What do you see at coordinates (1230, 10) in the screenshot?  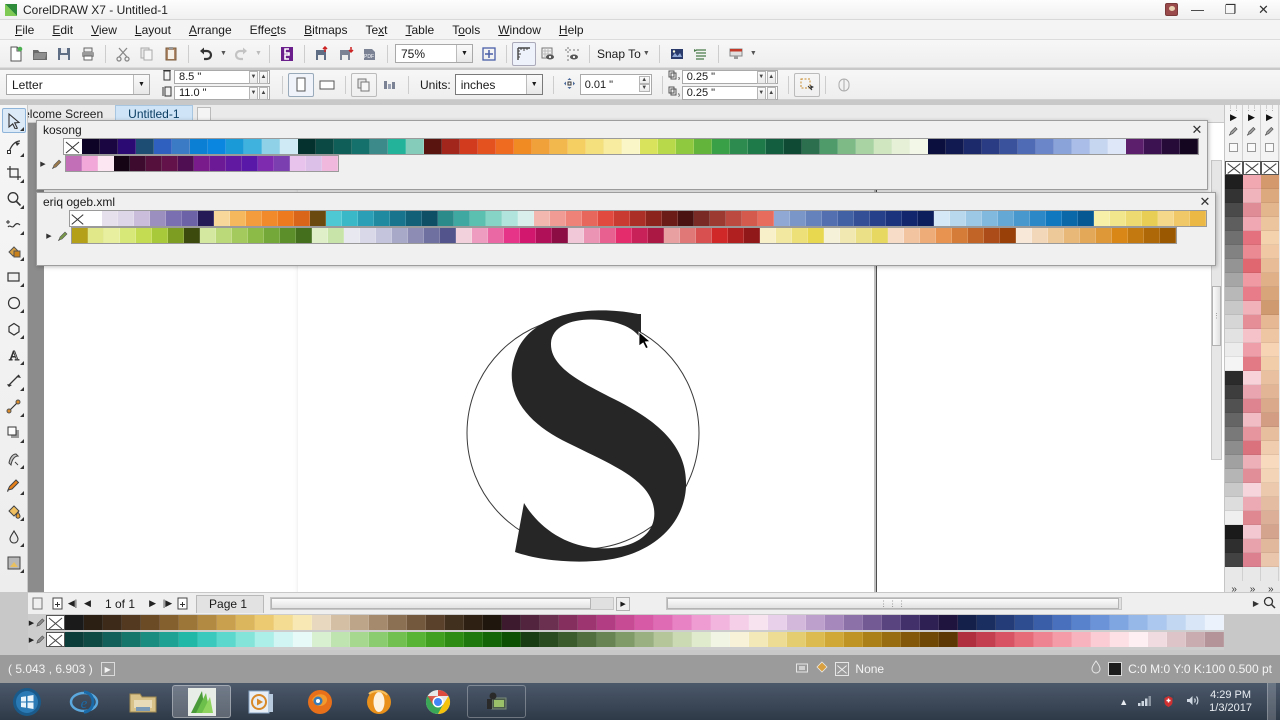 I see `maximize-button: ❐` at bounding box center [1230, 10].